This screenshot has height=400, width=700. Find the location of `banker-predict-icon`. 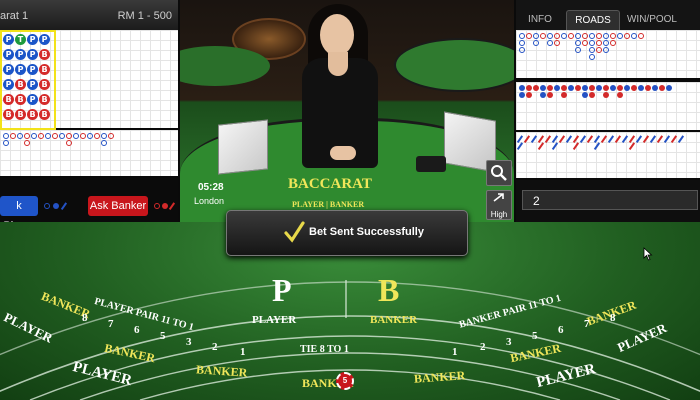

banker-predict-icon is located at coordinates (166, 206).